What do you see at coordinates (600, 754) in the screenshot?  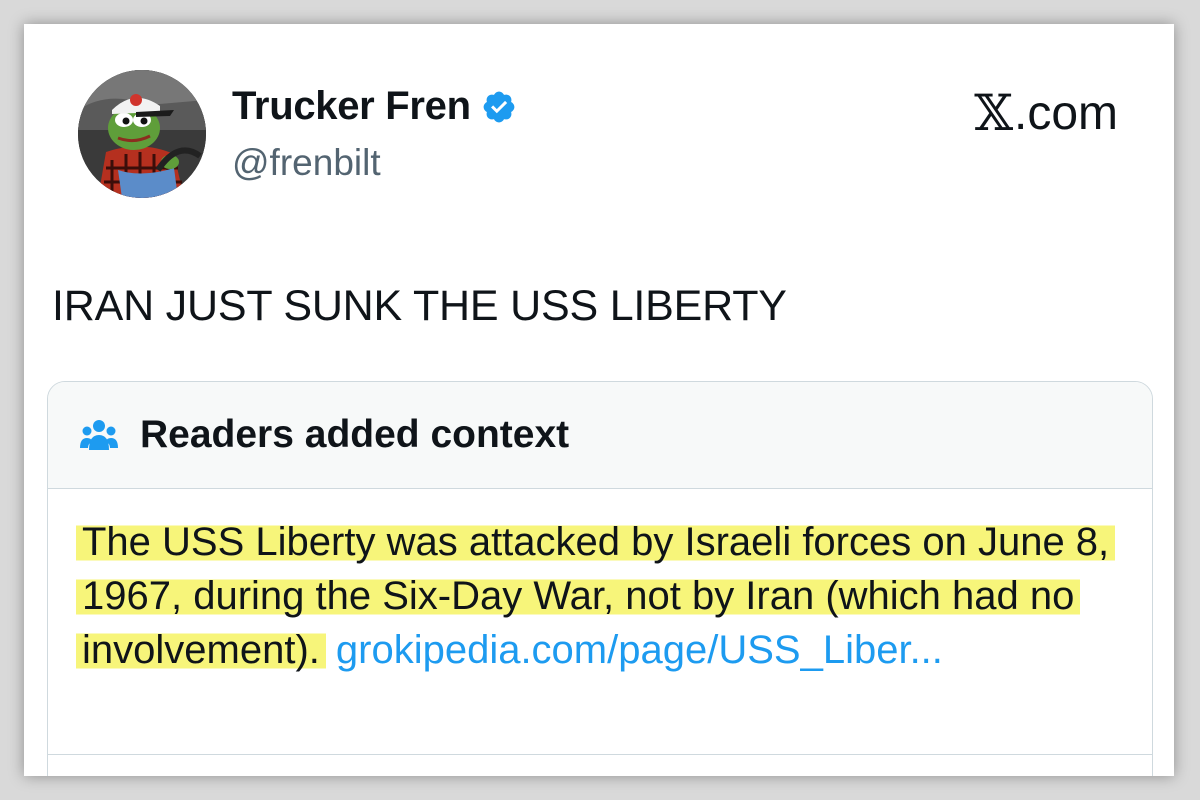 I see `divider` at bounding box center [600, 754].